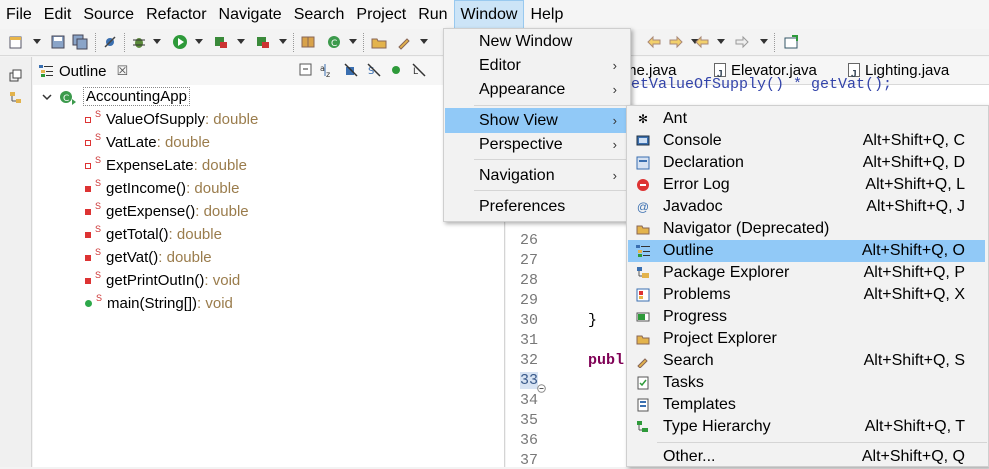 This screenshot has height=469, width=989. What do you see at coordinates (419, 70) in the screenshot?
I see `hide-local-types-icon: L` at bounding box center [419, 70].